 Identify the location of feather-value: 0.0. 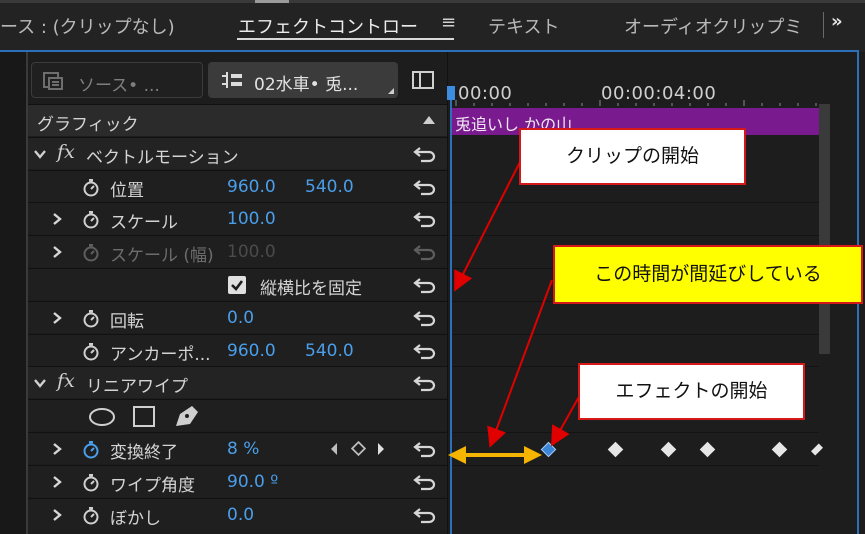
(240, 515).